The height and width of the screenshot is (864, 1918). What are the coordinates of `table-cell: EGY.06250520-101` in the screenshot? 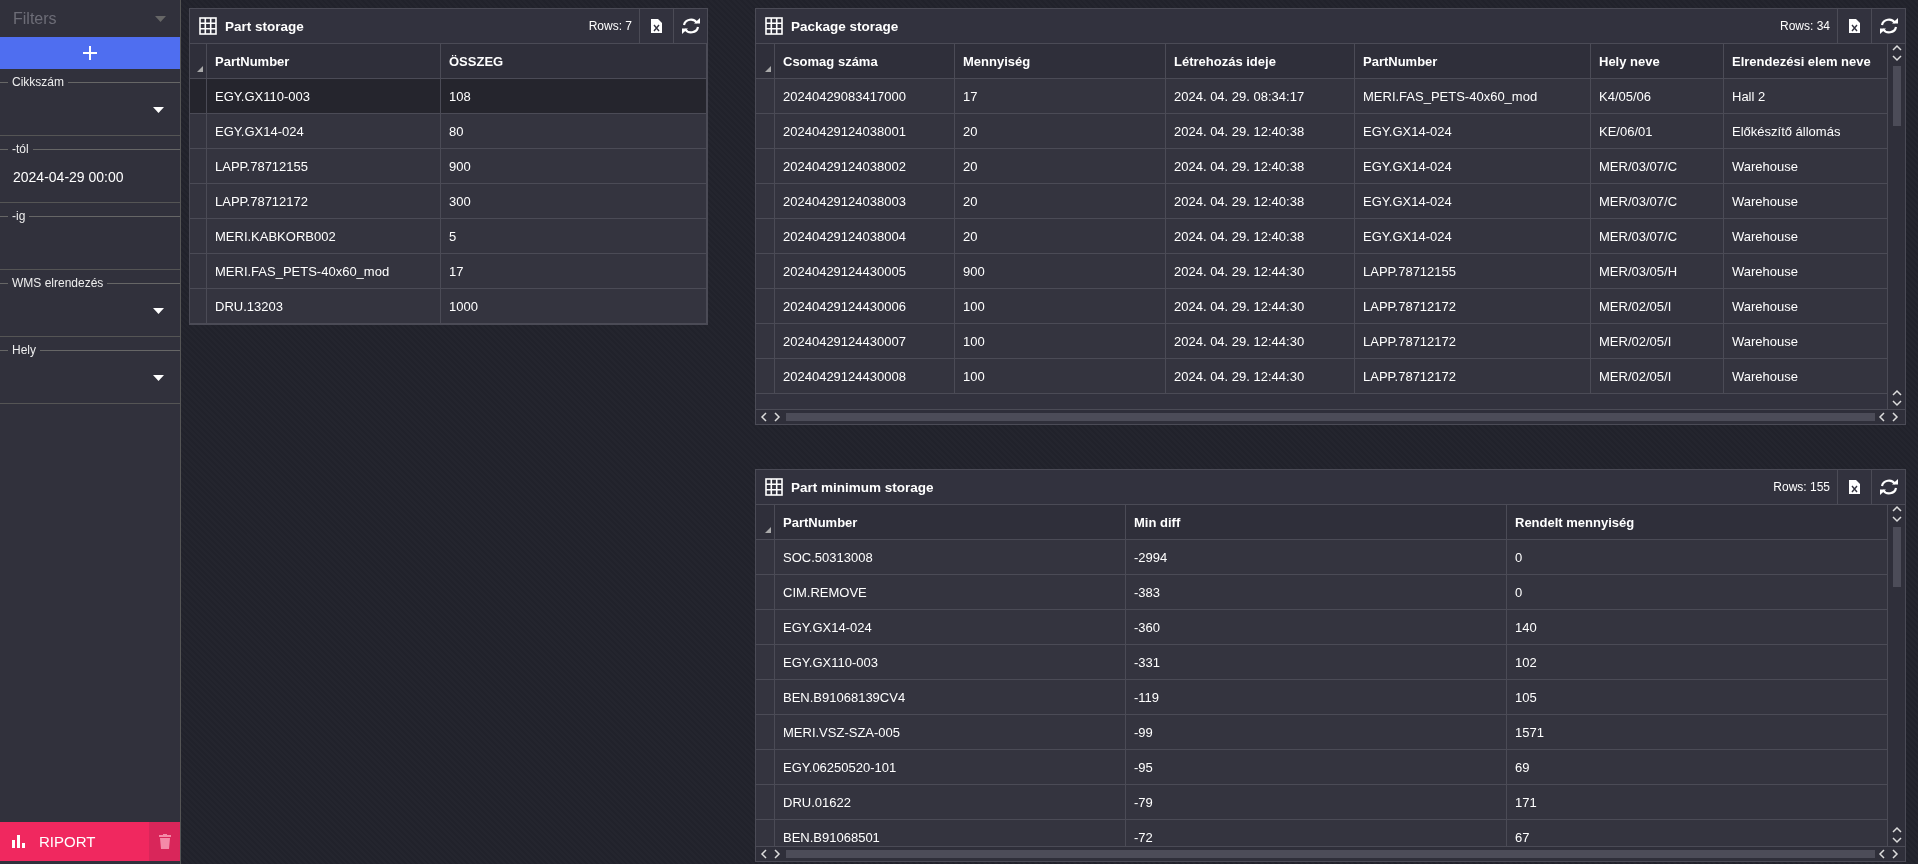 It's located at (950, 767).